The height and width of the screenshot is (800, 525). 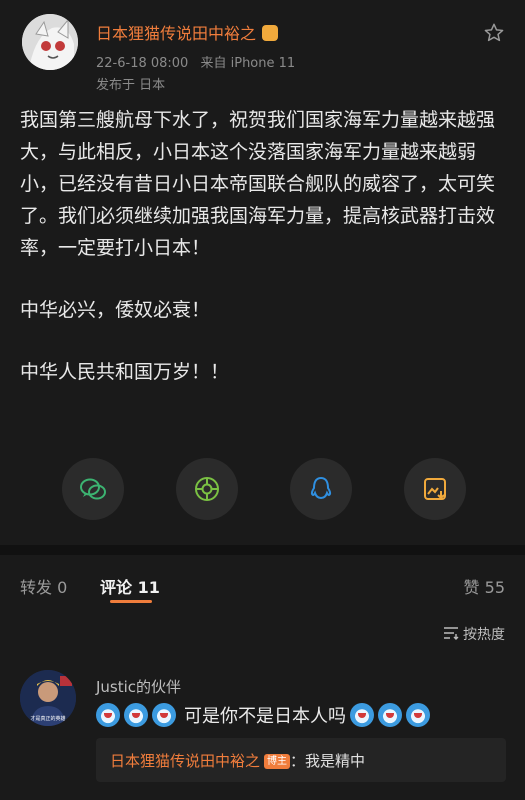 I want to click on share-row, so click(x=262, y=489).